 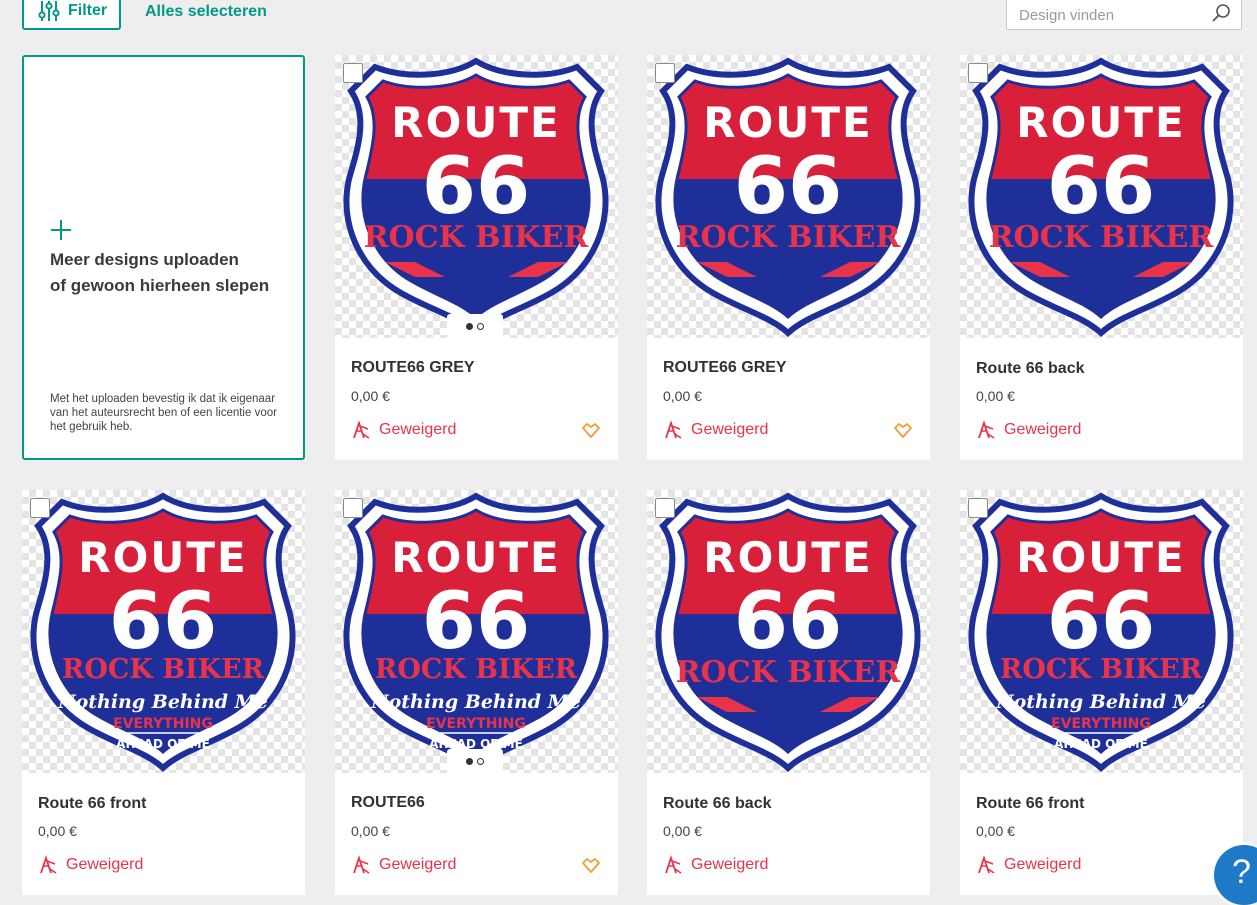 I want to click on sliders-icon, so click(x=49, y=11).